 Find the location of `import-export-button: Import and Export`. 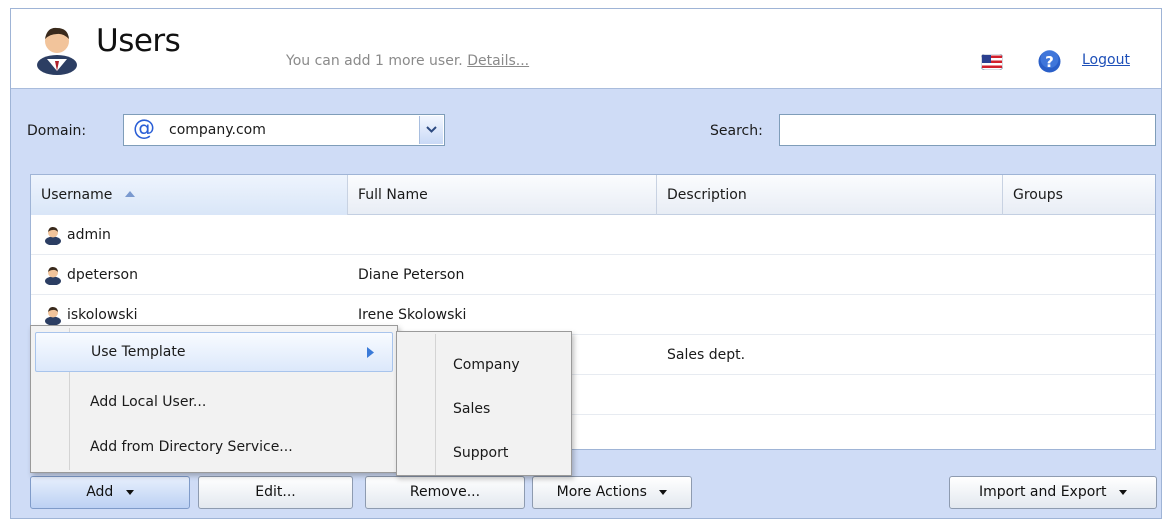

import-export-button: Import and Export is located at coordinates (1053, 492).